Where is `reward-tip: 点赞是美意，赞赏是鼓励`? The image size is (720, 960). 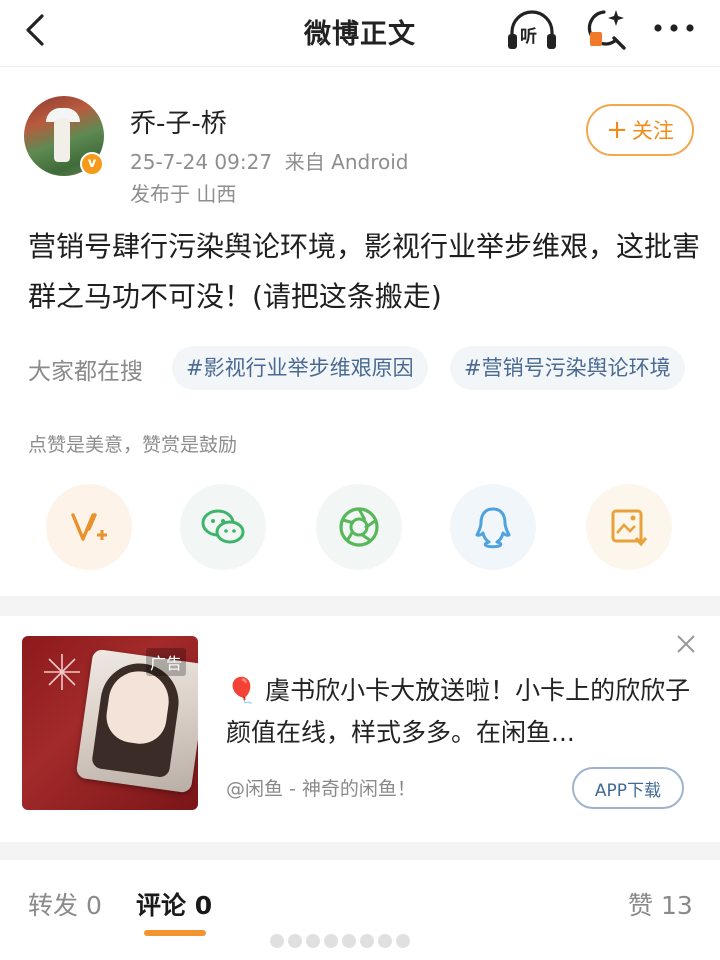 reward-tip: 点赞是美意，赞赏是鼓励 is located at coordinates (133, 445).